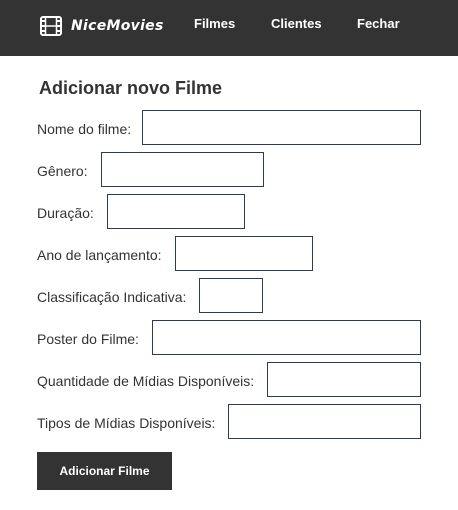 Image resolution: width=458 pixels, height=510 pixels. What do you see at coordinates (88, 339) in the screenshot?
I see `poster-label: Poster do Filme:` at bounding box center [88, 339].